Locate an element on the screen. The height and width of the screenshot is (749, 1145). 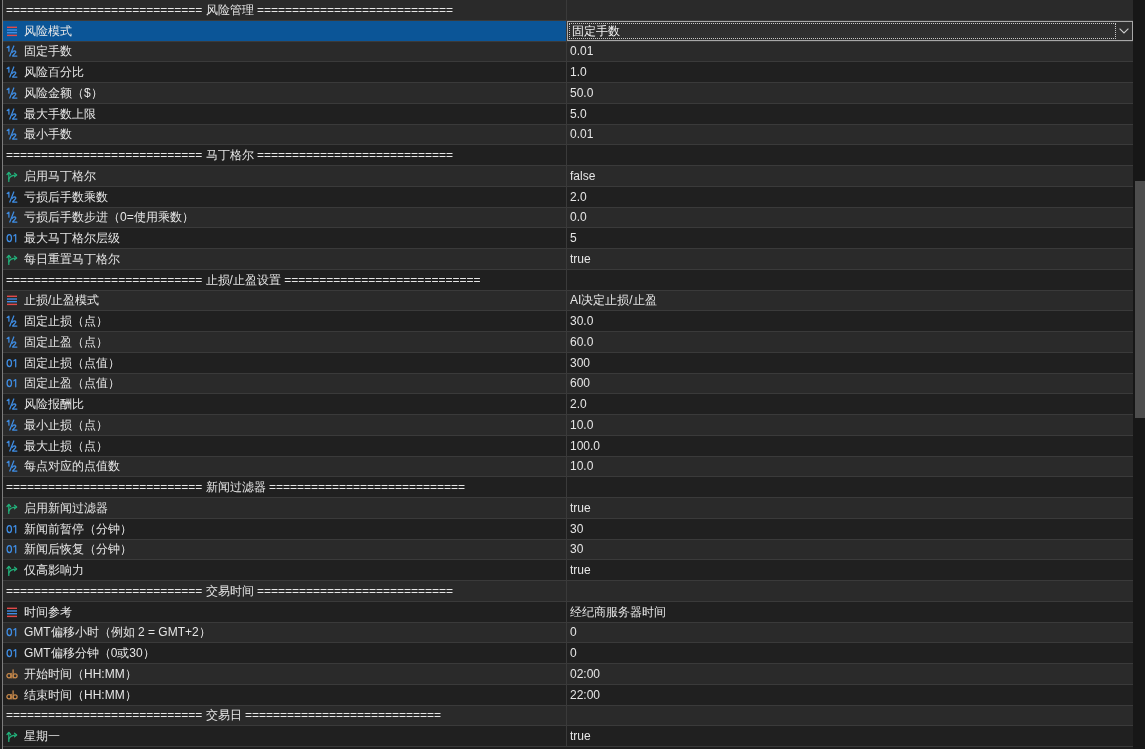
parameter-name: 固定止盈（点值） is located at coordinates (72, 383).